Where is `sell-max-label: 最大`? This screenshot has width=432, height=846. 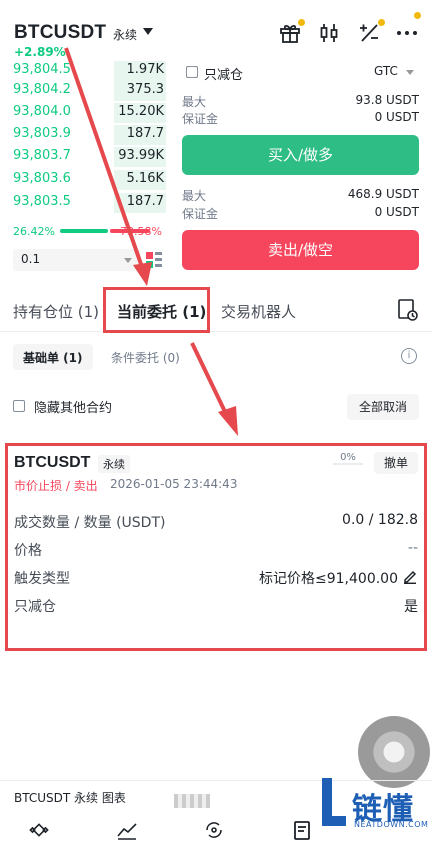 sell-max-label: 最大 is located at coordinates (194, 196).